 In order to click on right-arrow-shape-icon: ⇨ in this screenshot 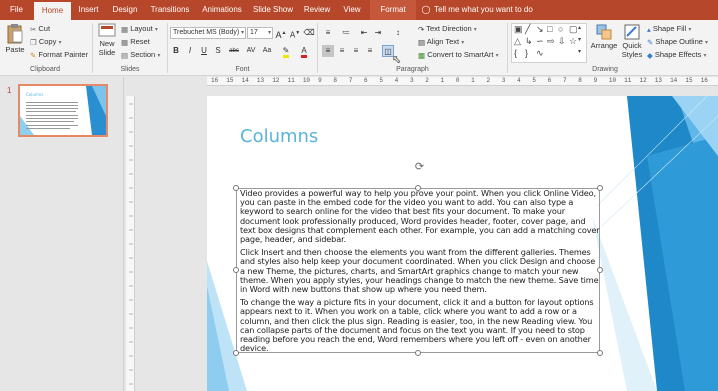, I will do `click(551, 41)`.